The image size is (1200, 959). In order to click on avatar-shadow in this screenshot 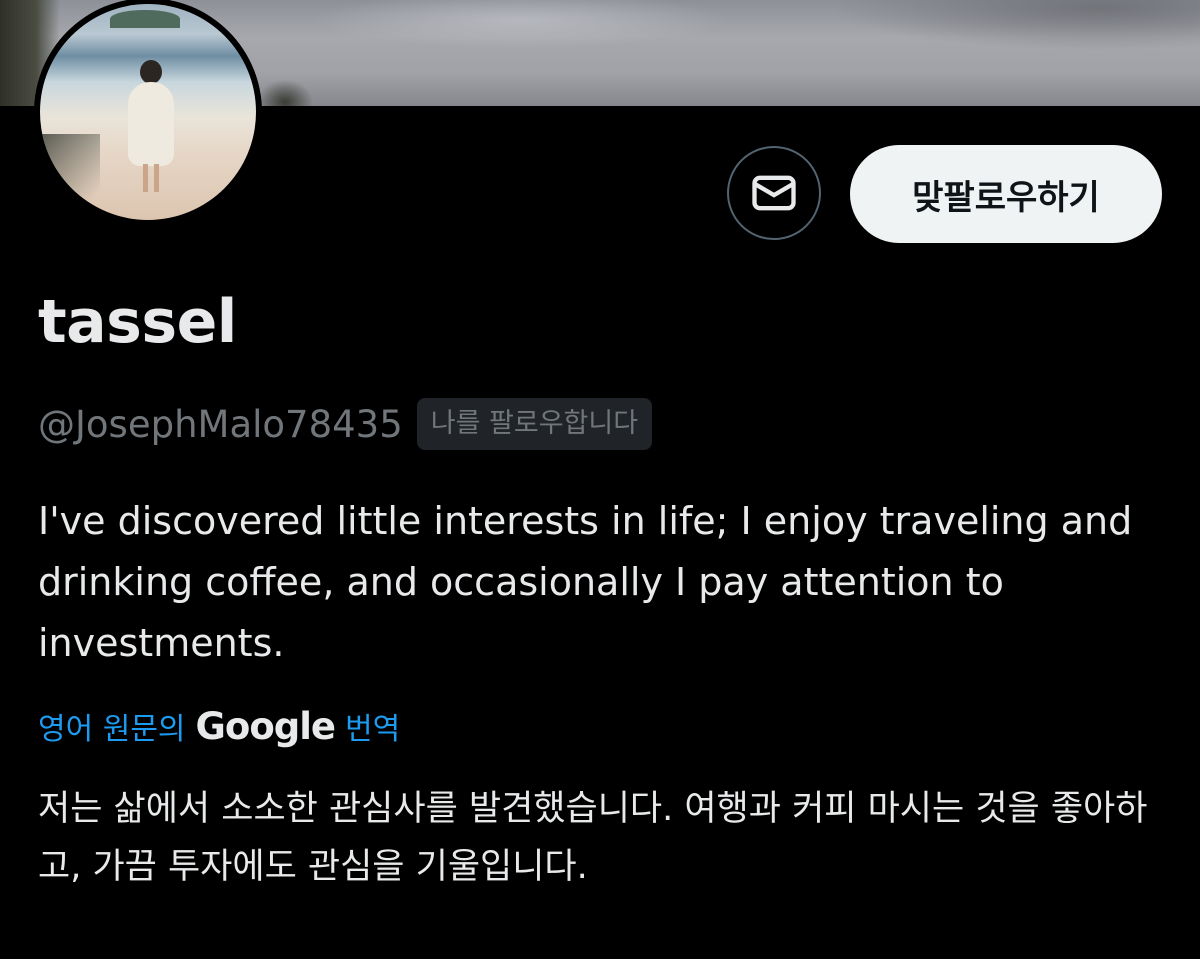, I will do `click(70, 177)`.